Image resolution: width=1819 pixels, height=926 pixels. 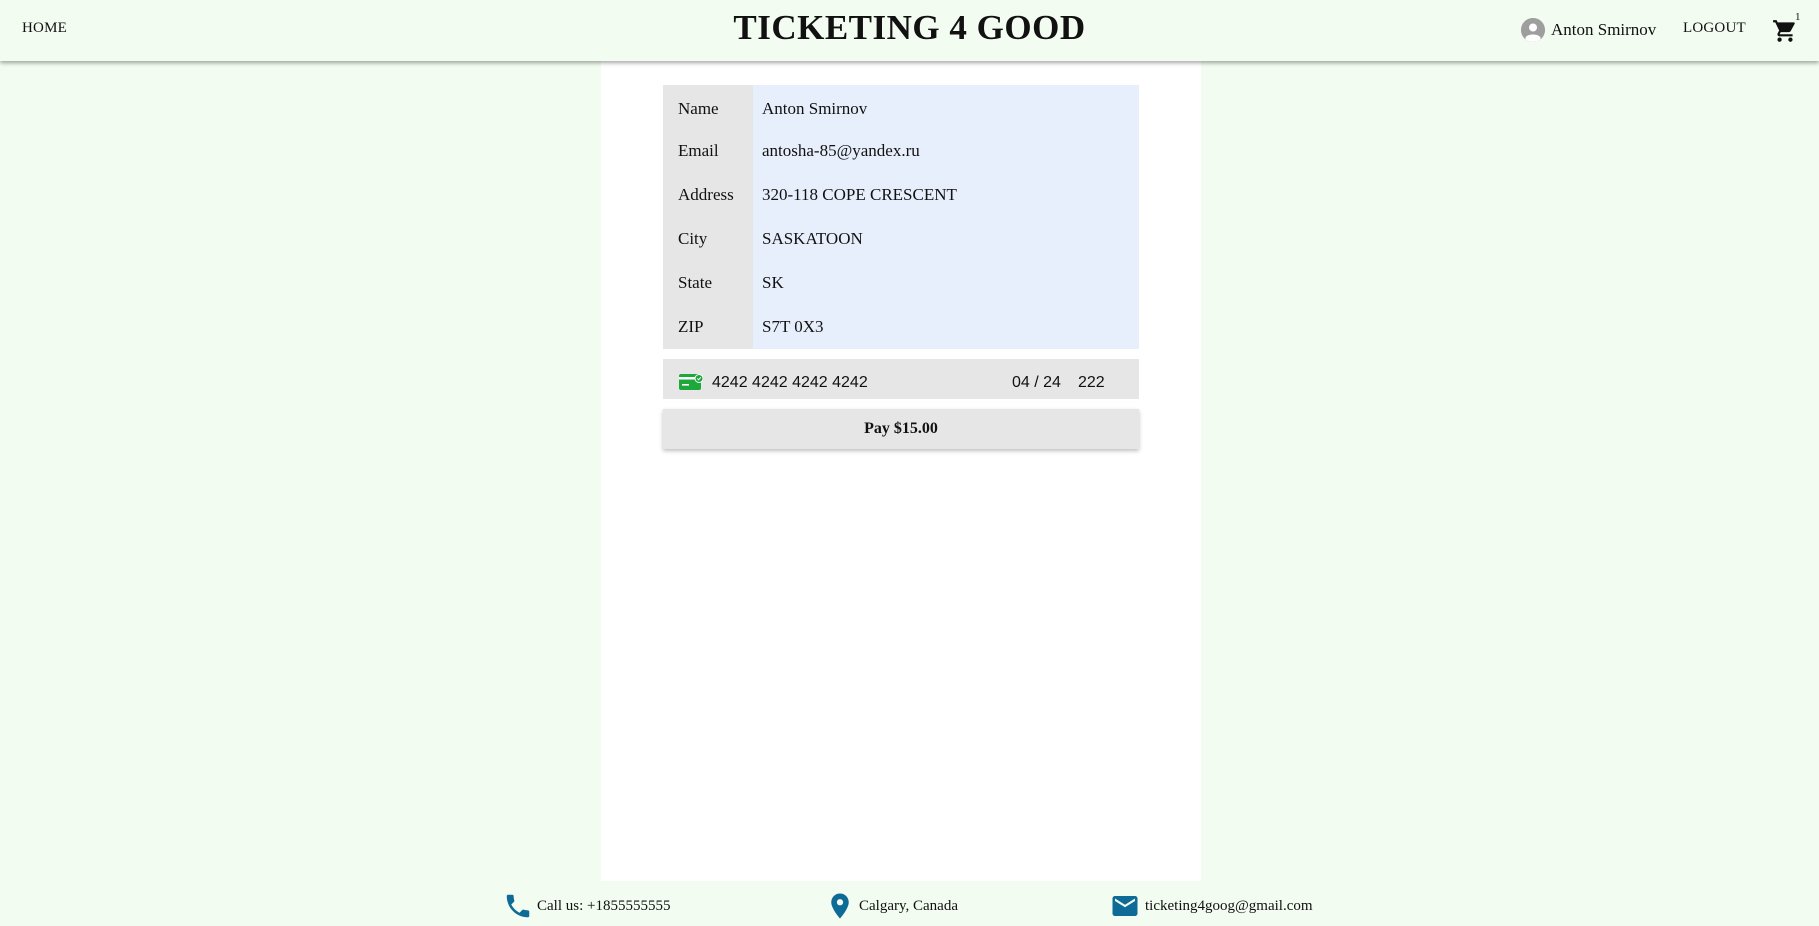 What do you see at coordinates (1042, 383) in the screenshot?
I see `card-expiry-input` at bounding box center [1042, 383].